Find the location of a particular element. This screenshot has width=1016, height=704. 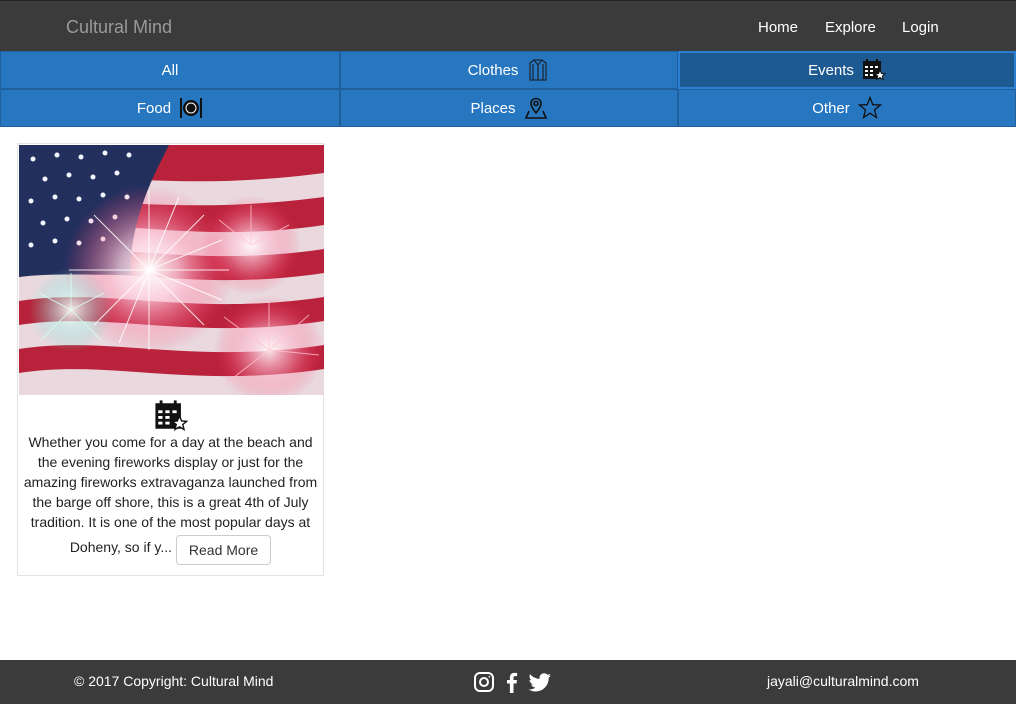

nav-home-link: Home is located at coordinates (778, 27).